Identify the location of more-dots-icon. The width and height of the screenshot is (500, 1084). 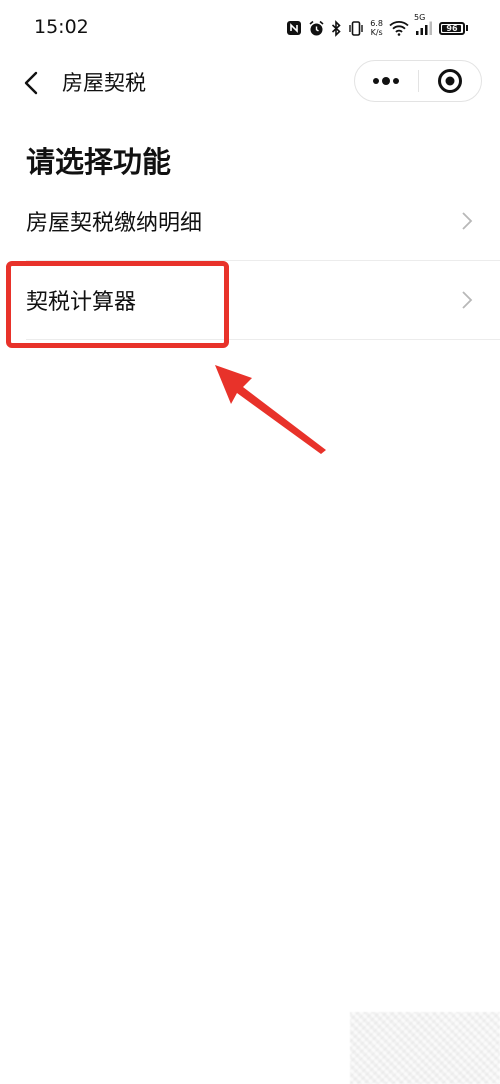
(386, 81).